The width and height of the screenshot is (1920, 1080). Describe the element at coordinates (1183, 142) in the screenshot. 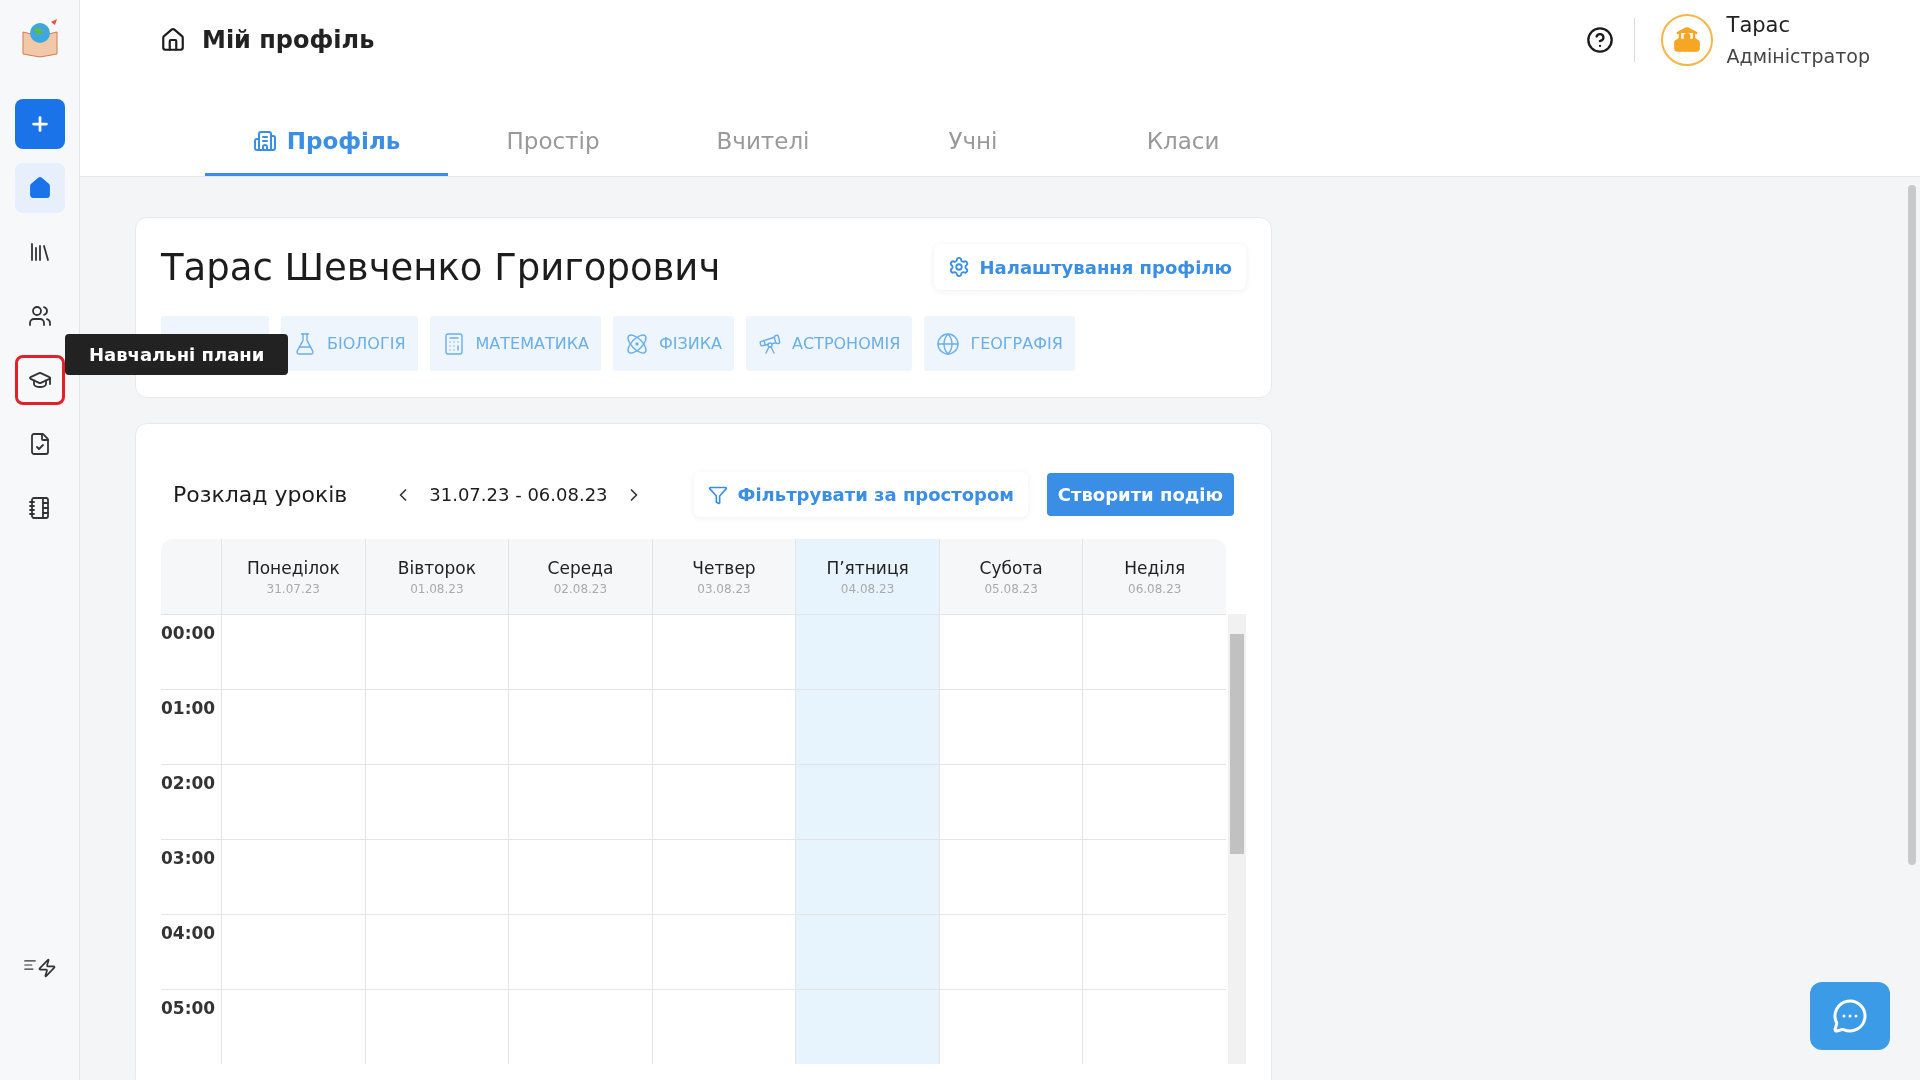

I see `tab: Класи` at that location.